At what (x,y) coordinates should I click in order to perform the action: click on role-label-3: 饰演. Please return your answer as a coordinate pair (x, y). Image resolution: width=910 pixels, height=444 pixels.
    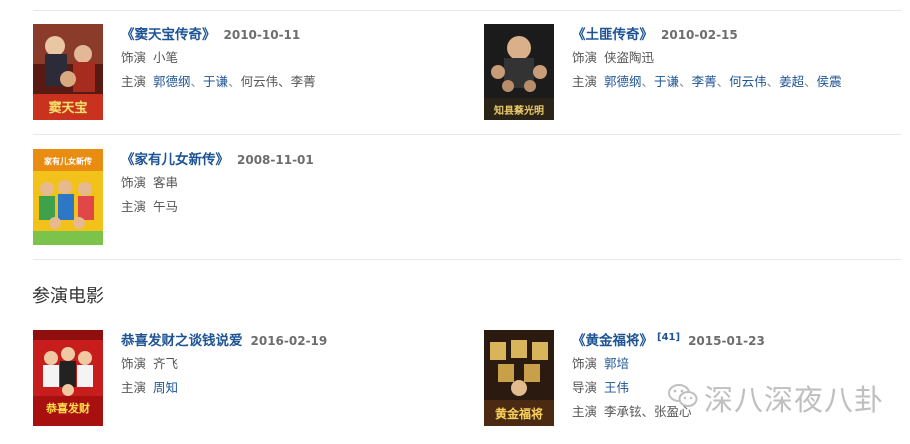
    Looking at the image, I should click on (134, 182).